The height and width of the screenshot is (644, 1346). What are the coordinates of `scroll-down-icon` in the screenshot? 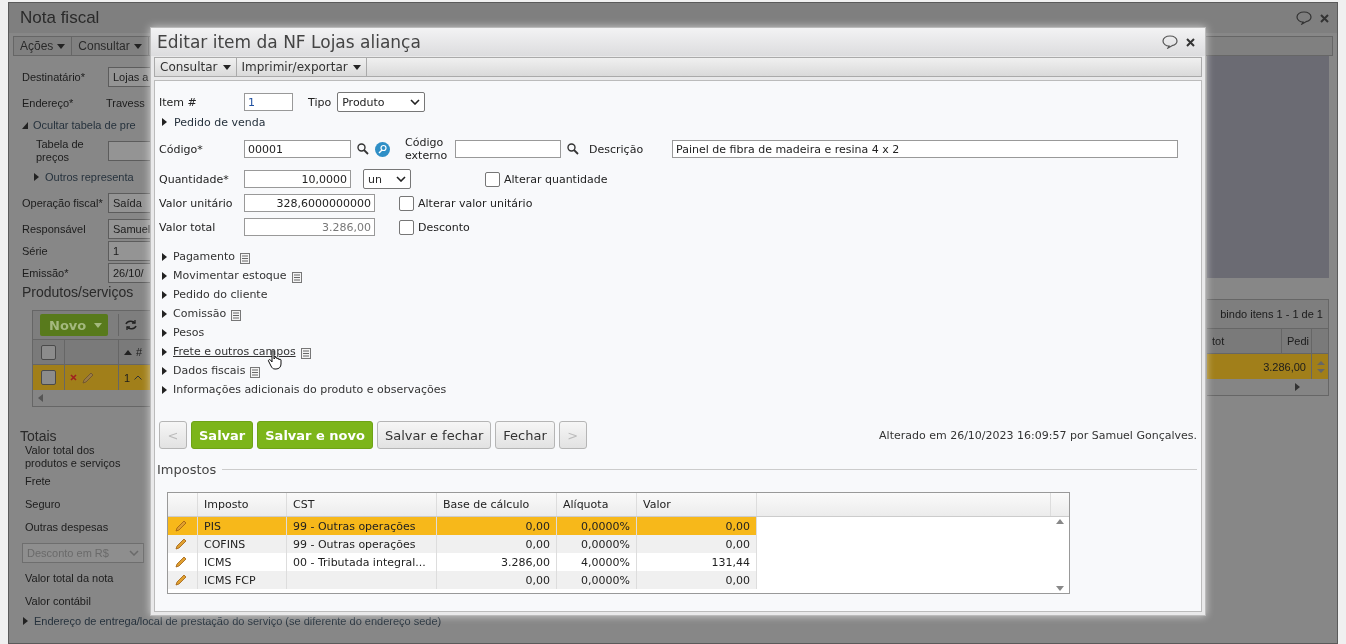 It's located at (1060, 588).